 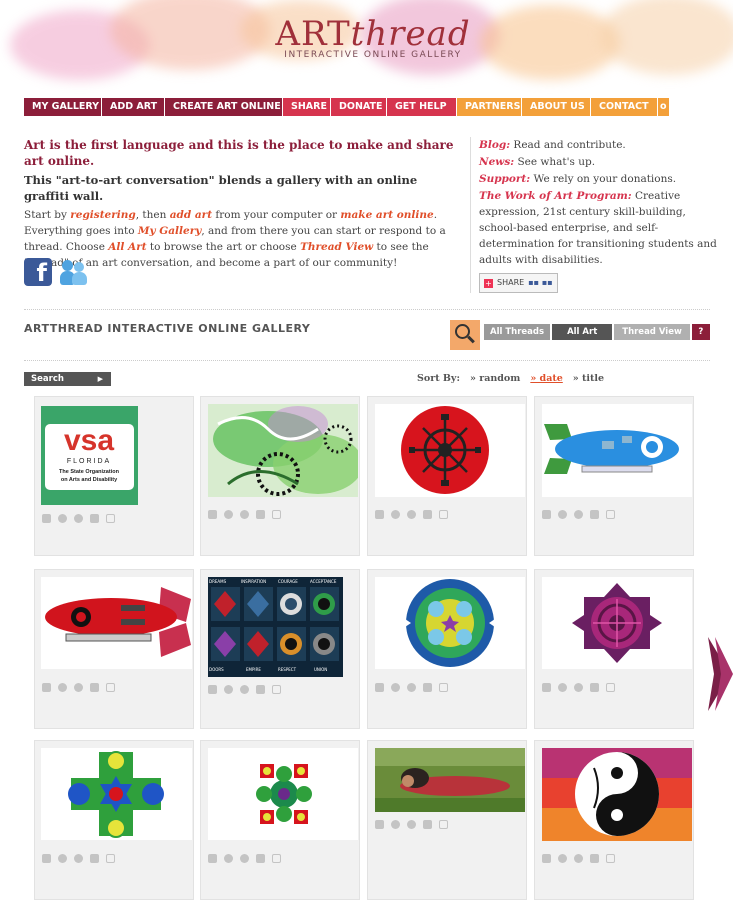 What do you see at coordinates (386, 215) in the screenshot?
I see `make-art-online-link: make art online` at bounding box center [386, 215].